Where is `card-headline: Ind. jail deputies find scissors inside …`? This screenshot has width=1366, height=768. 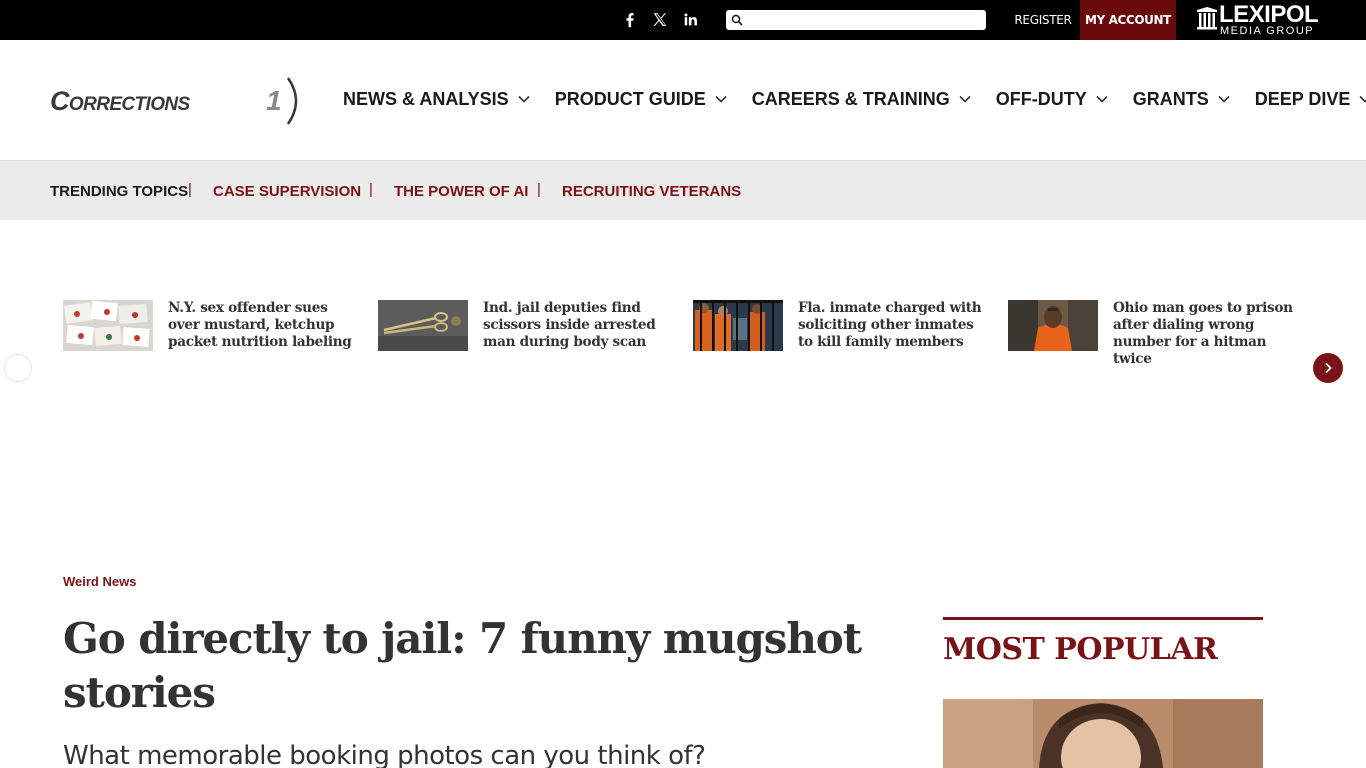 card-headline: Ind. jail deputies find scissors inside … is located at coordinates (569, 325).